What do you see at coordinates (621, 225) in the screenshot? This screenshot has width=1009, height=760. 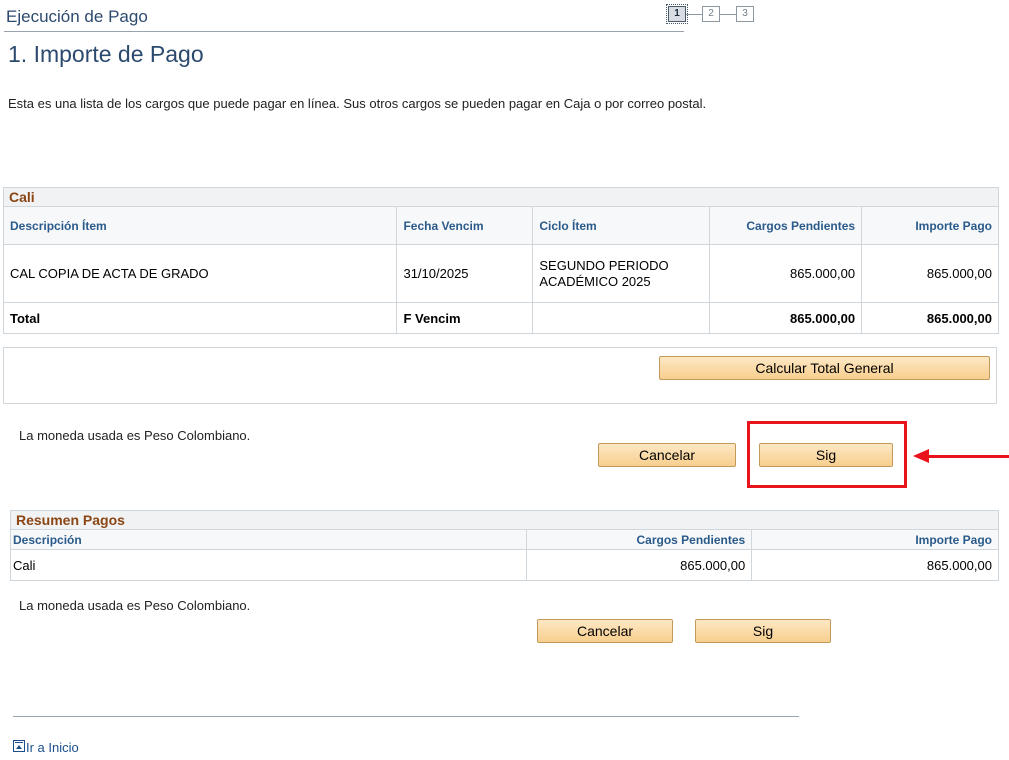 I see `column-header-ciclo: Ciclo Ítem` at bounding box center [621, 225].